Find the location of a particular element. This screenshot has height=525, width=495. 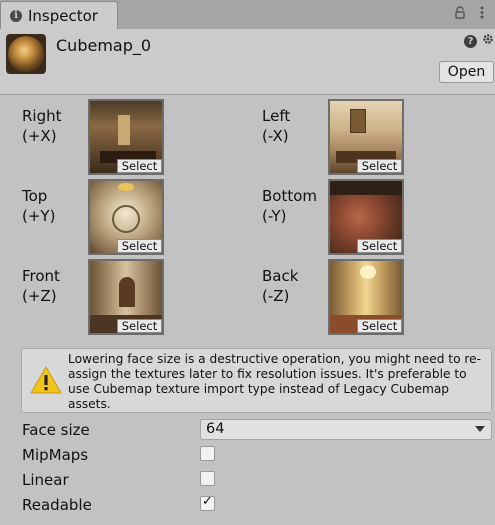

face-label-bottom: Bottom (-Y) is located at coordinates (290, 206).